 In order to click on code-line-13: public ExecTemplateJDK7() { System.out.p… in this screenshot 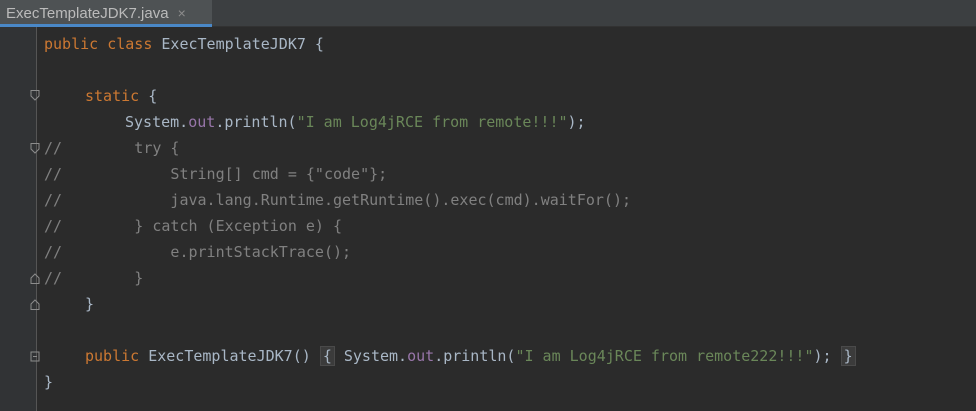, I will do `click(470, 356)`.